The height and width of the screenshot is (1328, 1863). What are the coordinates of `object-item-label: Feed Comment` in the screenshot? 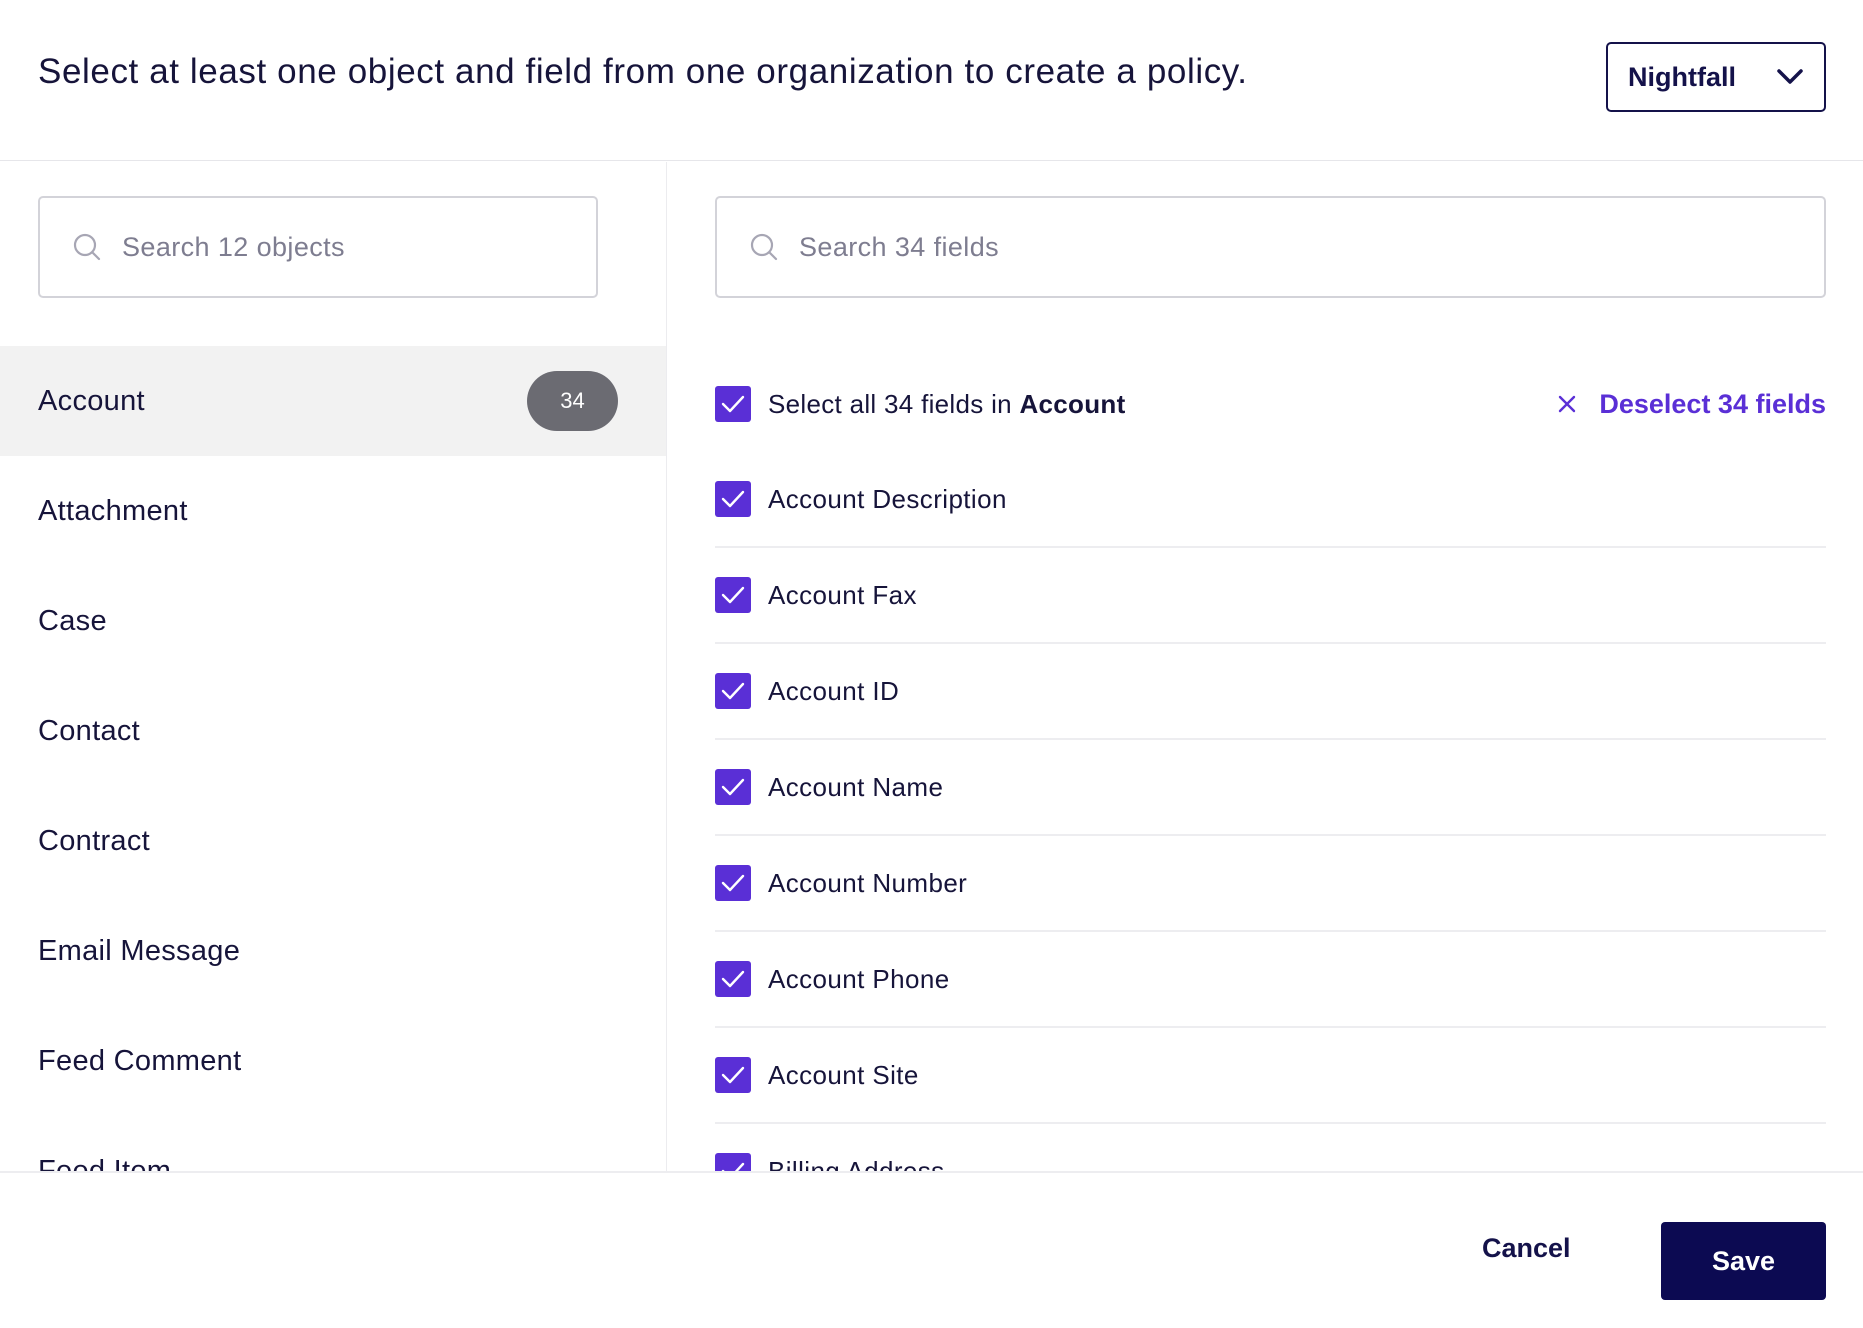 It's located at (140, 1060).